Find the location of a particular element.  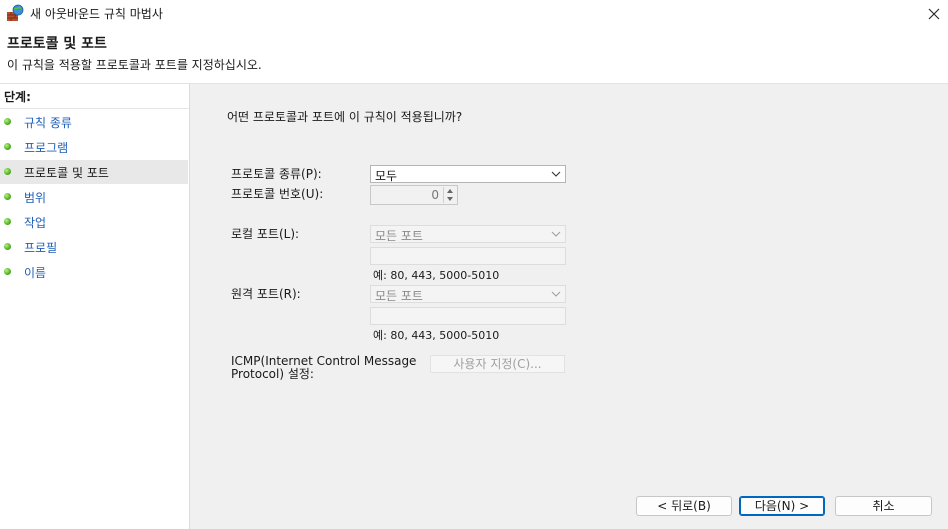

local-port-select: 모든 포트 is located at coordinates (468, 234).